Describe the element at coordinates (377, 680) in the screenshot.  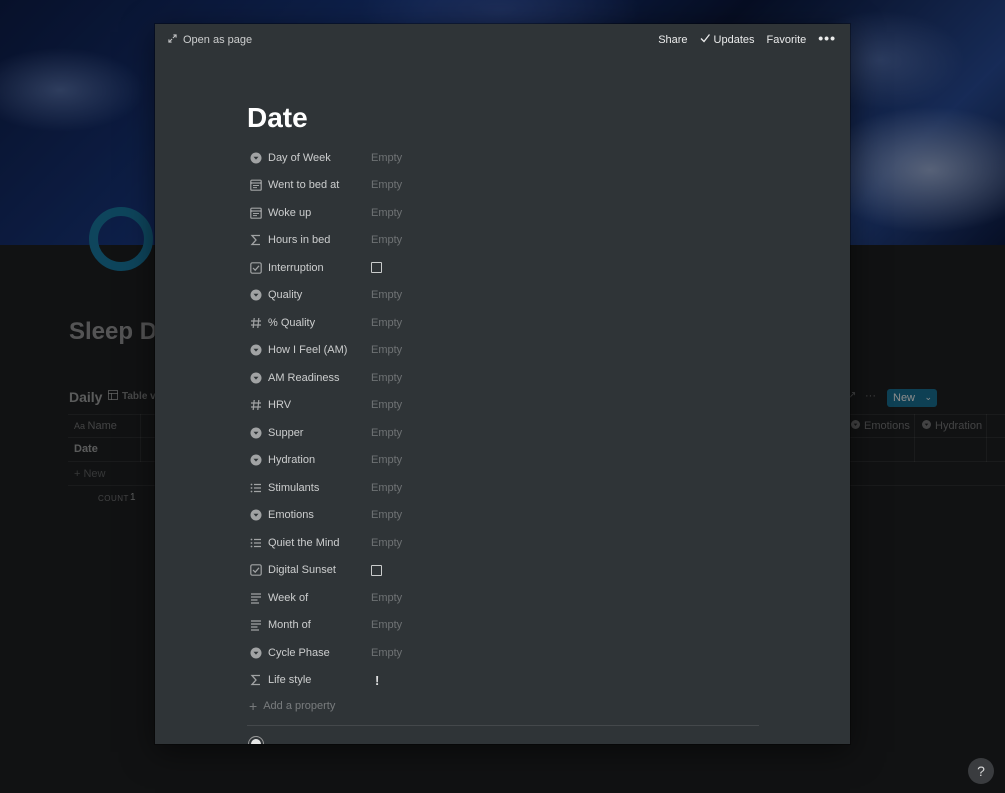
I see `formula-error-icon: !` at that location.